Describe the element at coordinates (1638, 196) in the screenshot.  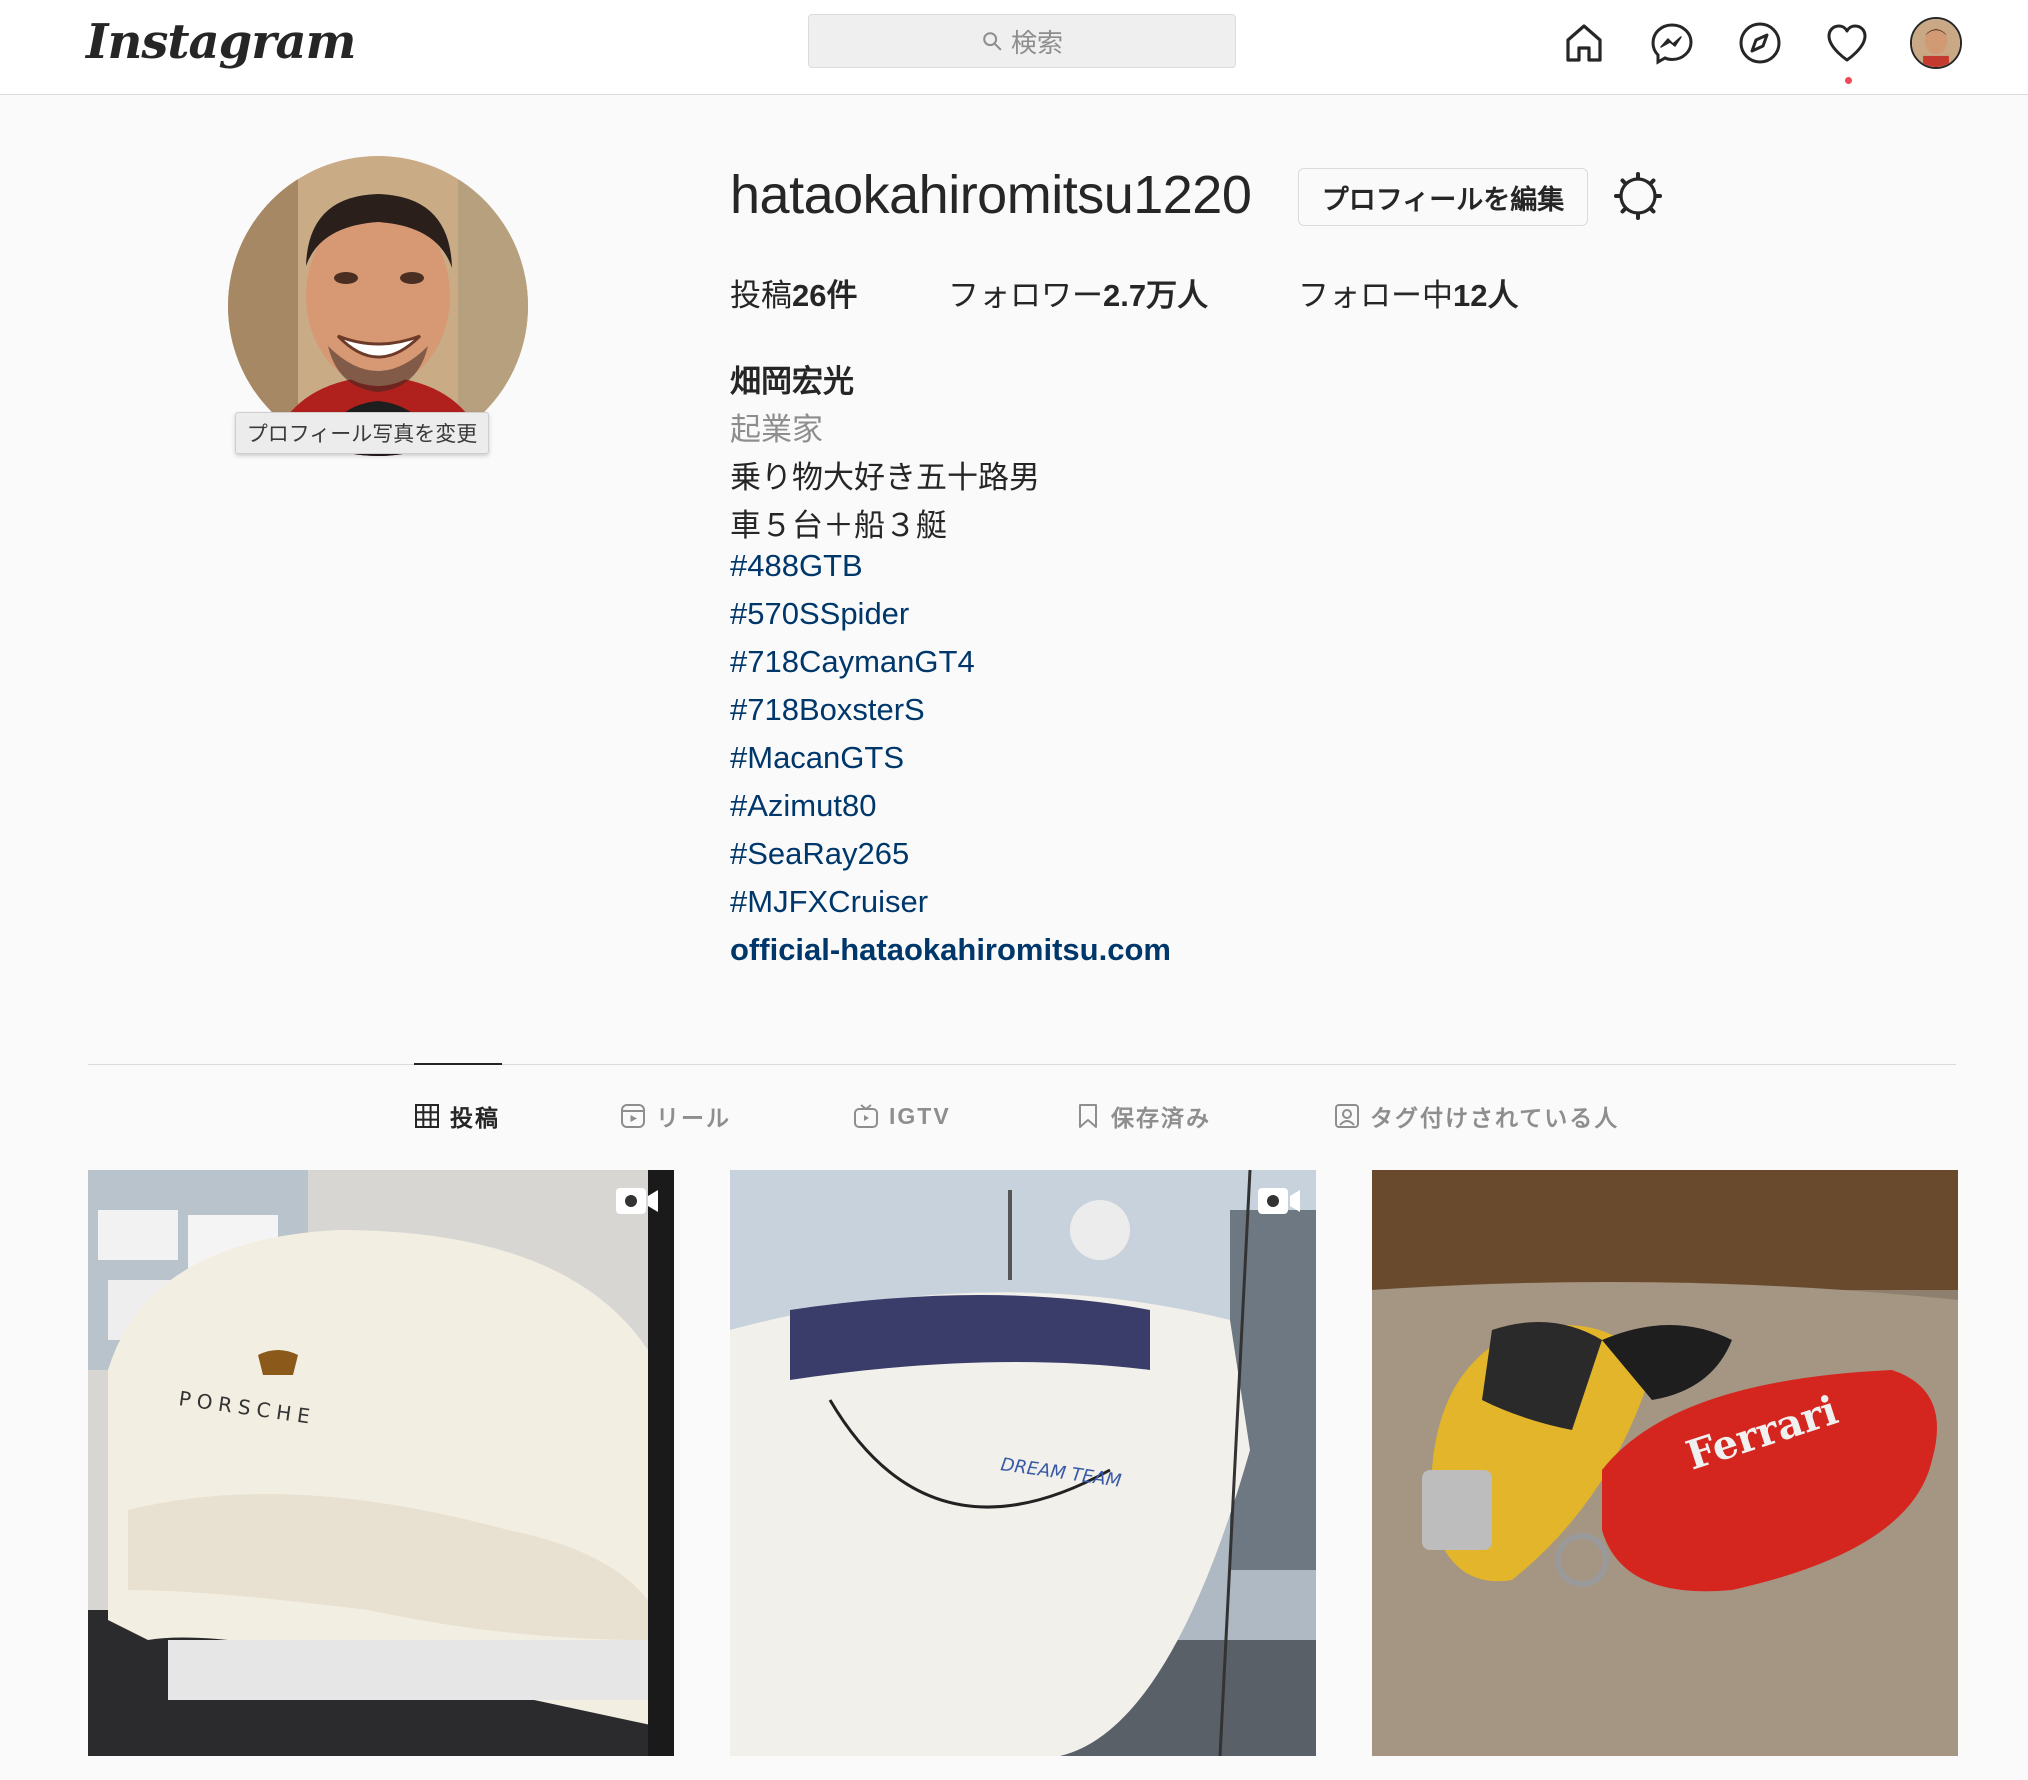
I see `settings-gear-icon` at that location.